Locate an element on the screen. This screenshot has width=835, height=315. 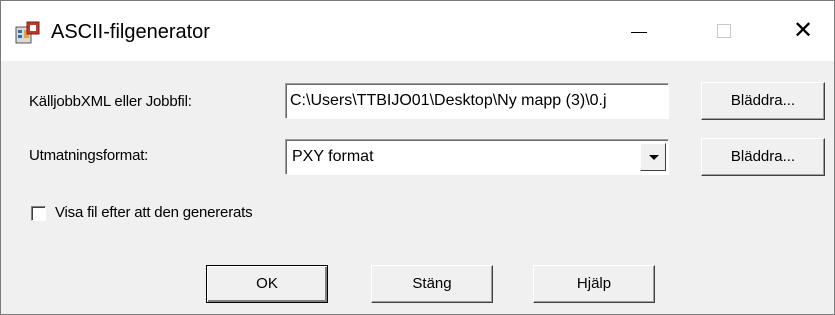
close-window-button: ✕ is located at coordinates (804, 31).